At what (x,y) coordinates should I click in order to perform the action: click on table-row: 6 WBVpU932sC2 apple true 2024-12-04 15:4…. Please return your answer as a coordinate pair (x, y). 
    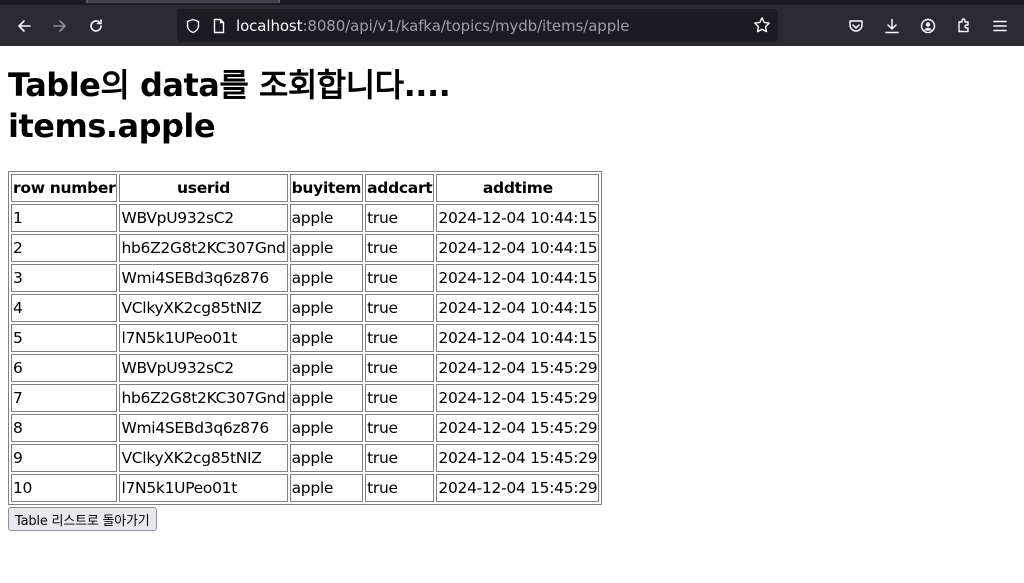
    Looking at the image, I should click on (305, 368).